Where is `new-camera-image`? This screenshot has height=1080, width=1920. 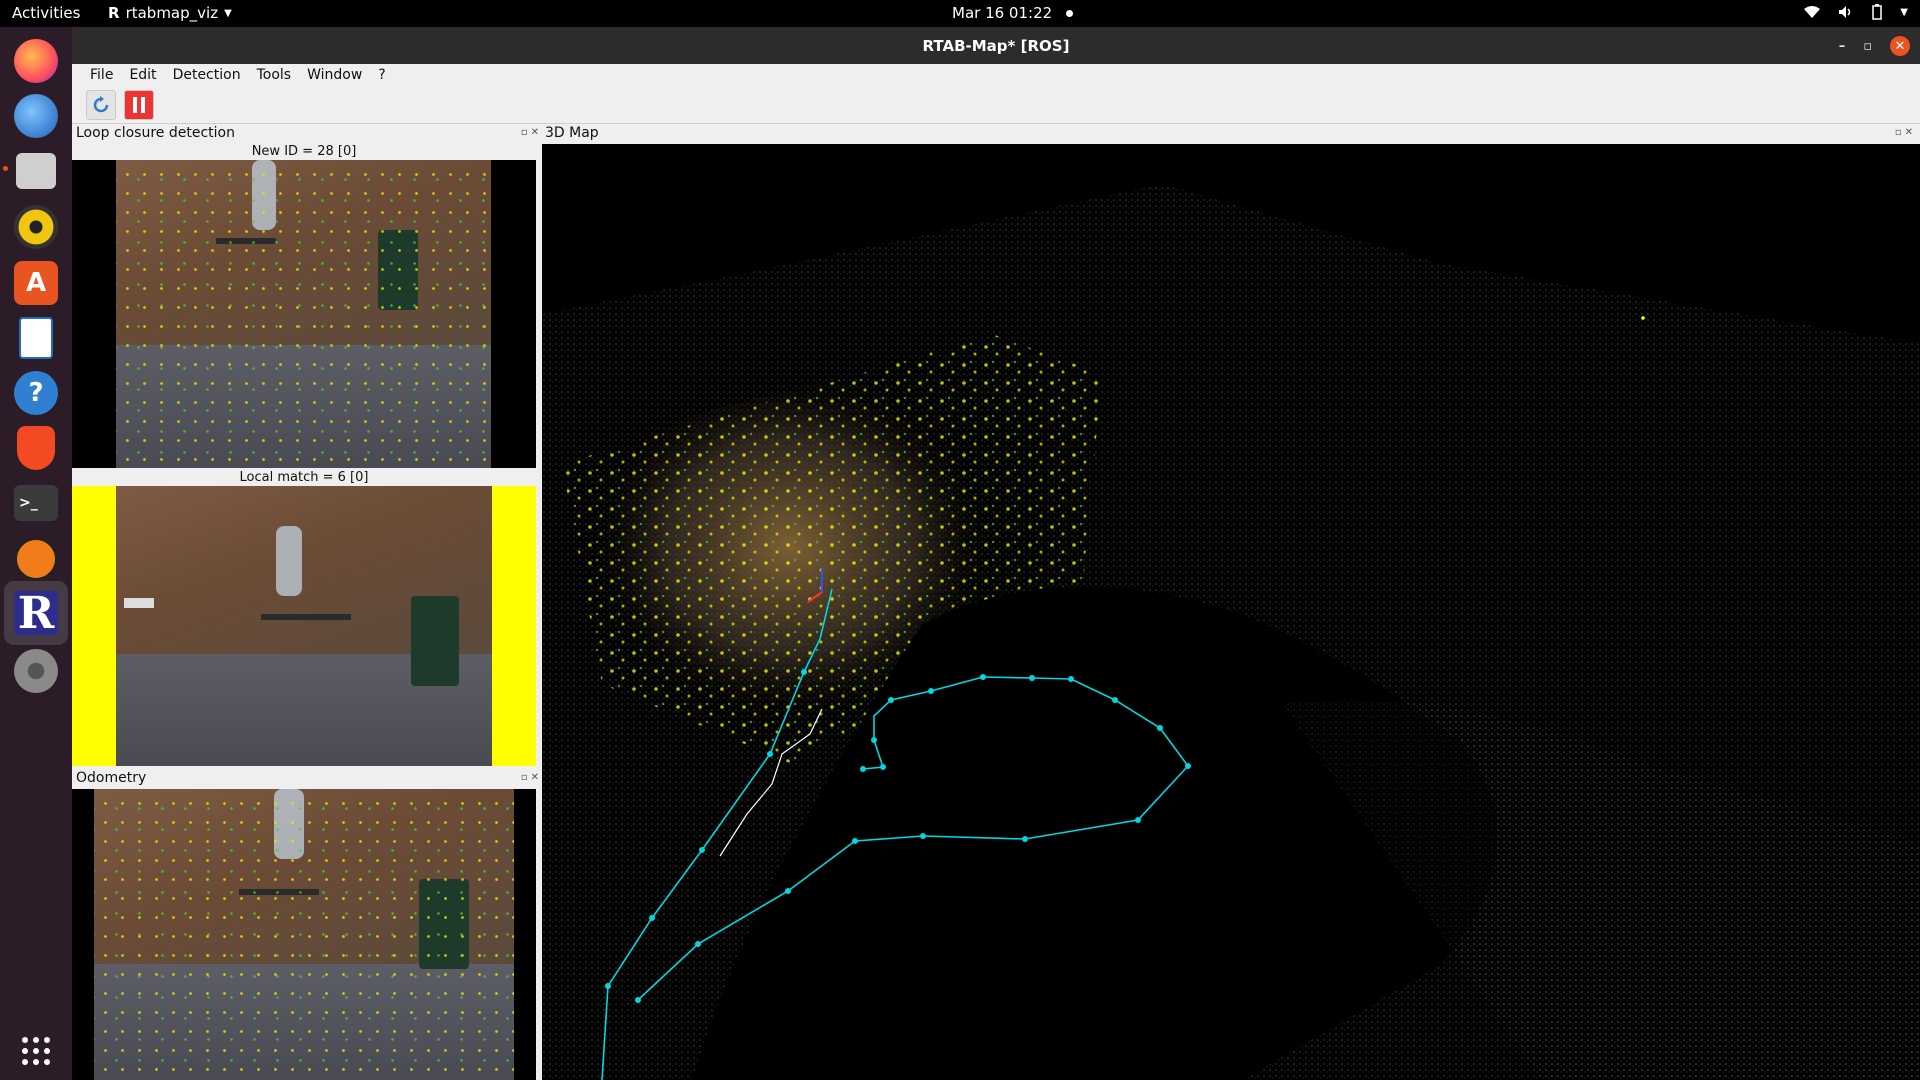
new-camera-image is located at coordinates (303, 314).